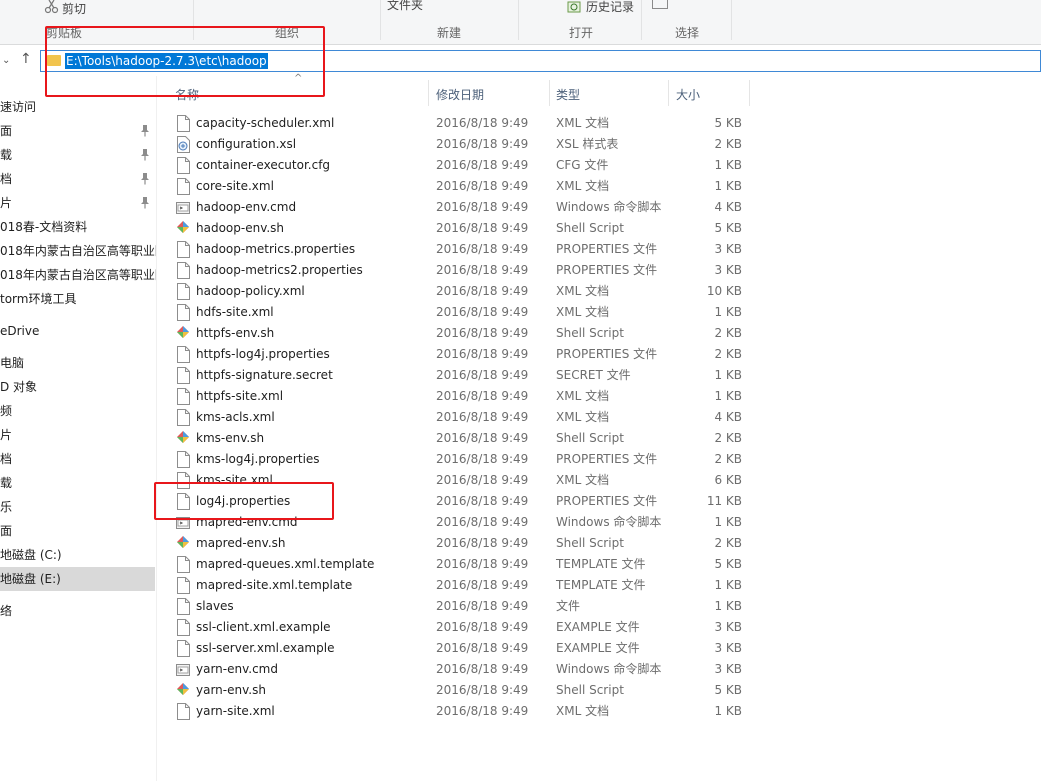 The width and height of the screenshot is (1041, 781). What do you see at coordinates (250, 291) in the screenshot?
I see `file-name: hadoop-policy.xml` at bounding box center [250, 291].